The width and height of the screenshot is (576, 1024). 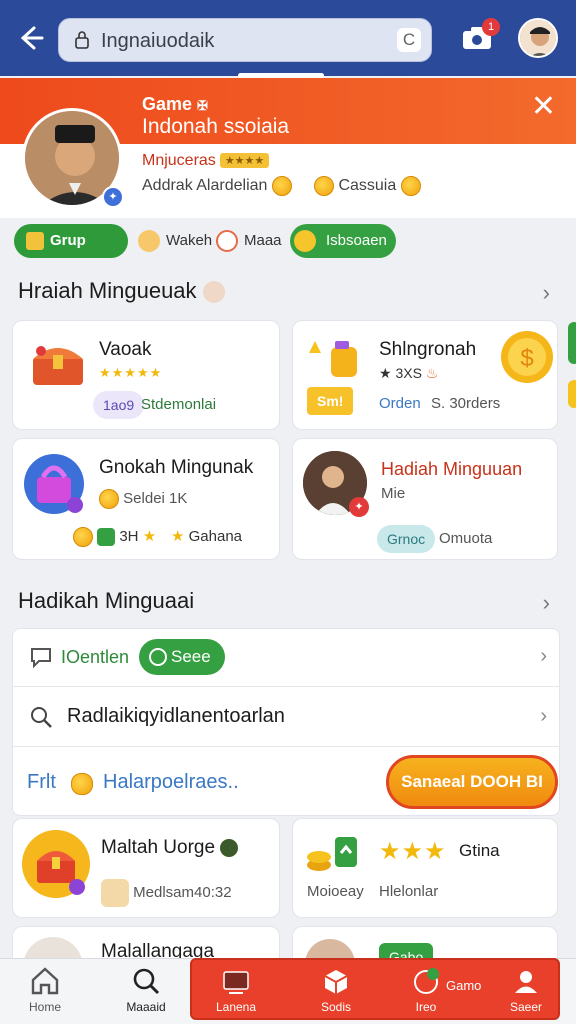 What do you see at coordinates (572, 394) in the screenshot?
I see `edge-coin-icon` at bounding box center [572, 394].